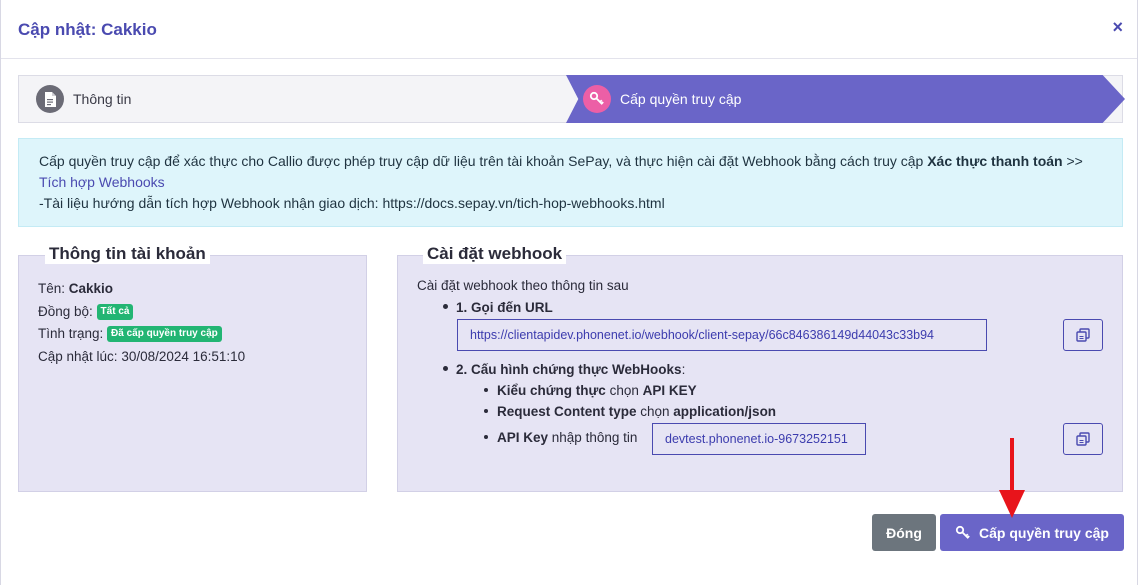 The height and width of the screenshot is (585, 1138). What do you see at coordinates (1117, 27) in the screenshot?
I see `close-icon: ×` at bounding box center [1117, 27].